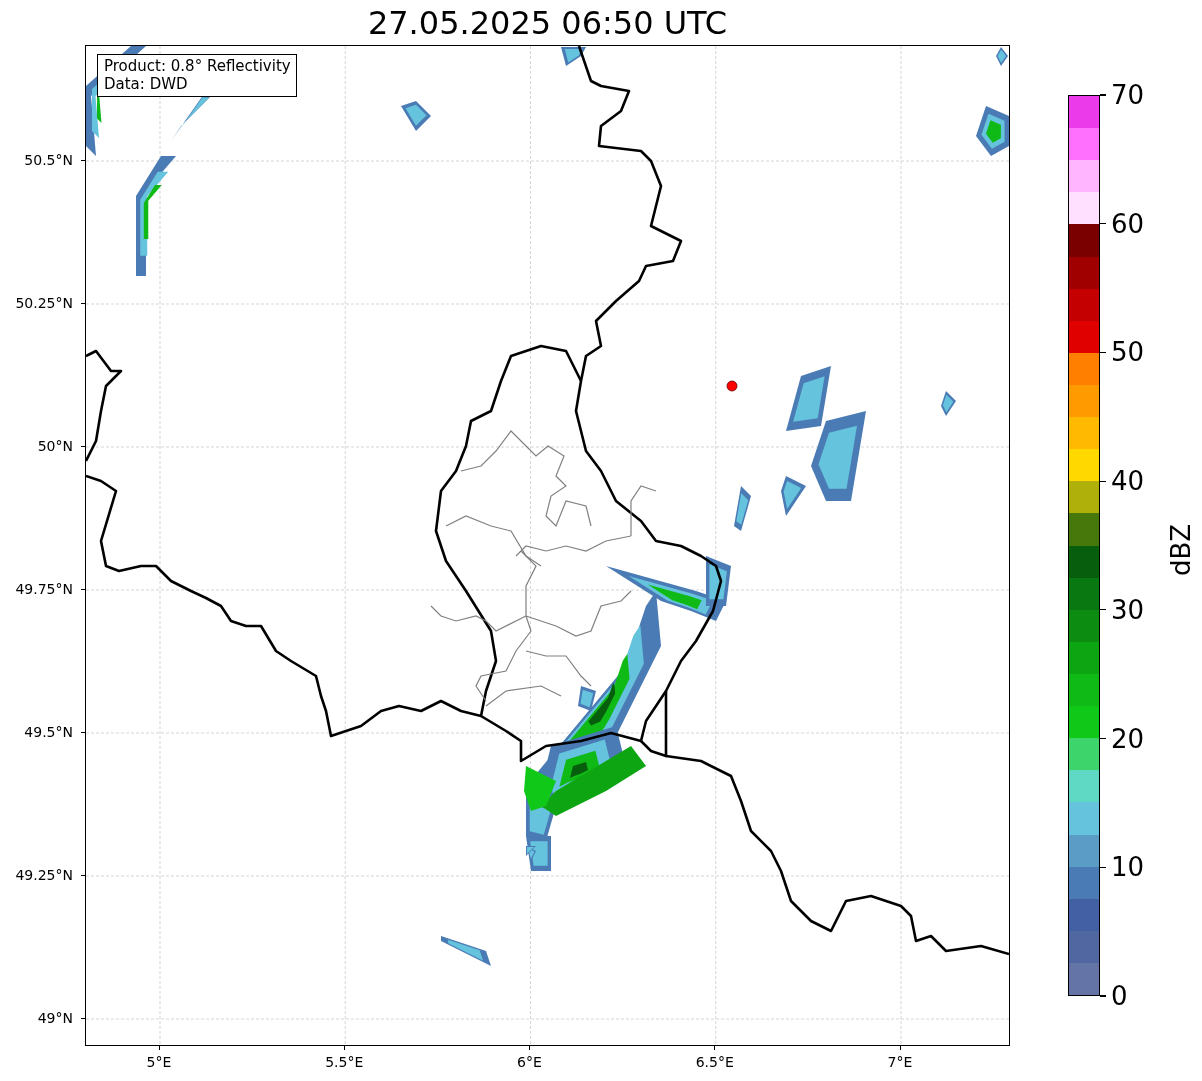  Describe the element at coordinates (1128, 352) in the screenshot. I see `tick-label: 50` at that location.